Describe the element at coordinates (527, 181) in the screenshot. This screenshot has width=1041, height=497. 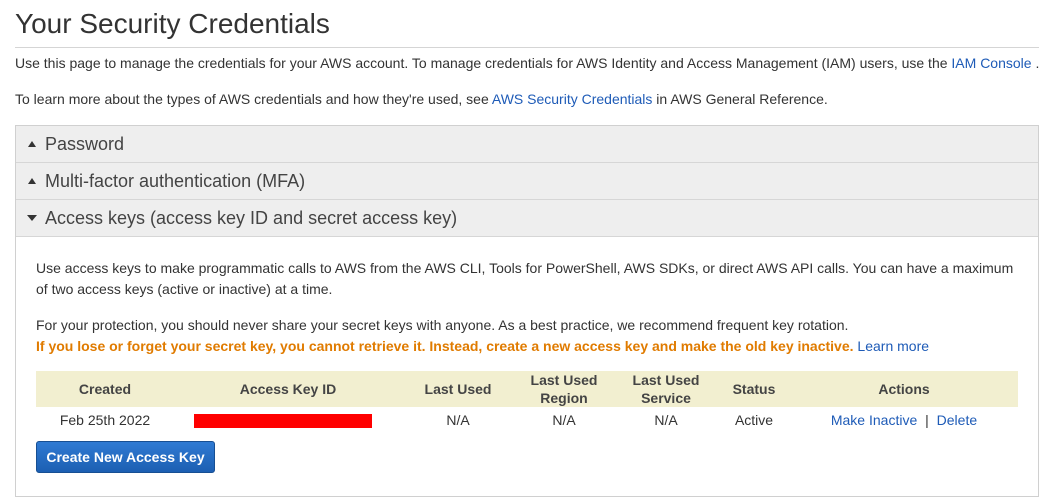
I see `accordion-header-mfa: Multi-factor authentication (MFA)` at that location.